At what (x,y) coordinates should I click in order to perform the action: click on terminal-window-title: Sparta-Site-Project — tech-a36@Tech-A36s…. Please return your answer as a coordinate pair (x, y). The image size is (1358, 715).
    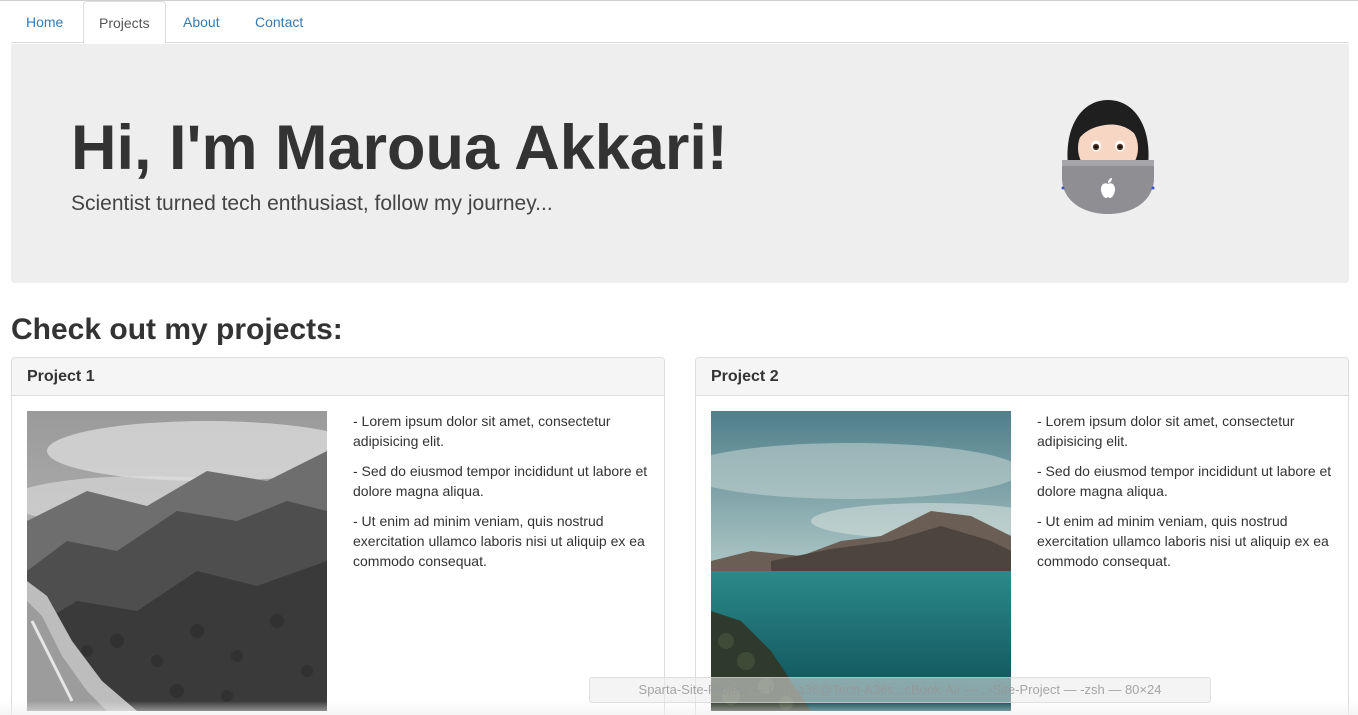
    Looking at the image, I should click on (900, 690).